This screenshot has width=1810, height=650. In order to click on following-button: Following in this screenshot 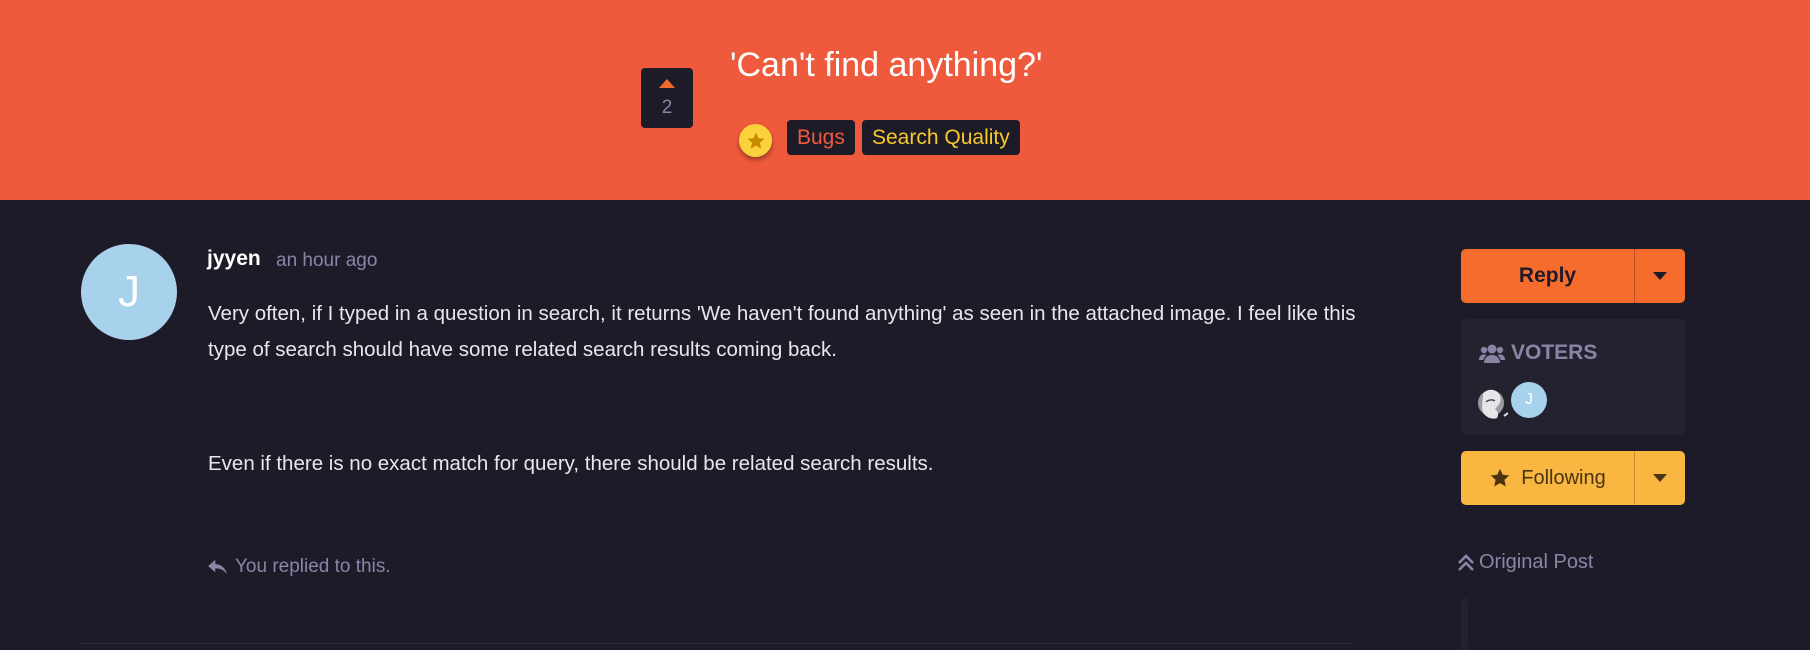, I will do `click(1548, 478)`.